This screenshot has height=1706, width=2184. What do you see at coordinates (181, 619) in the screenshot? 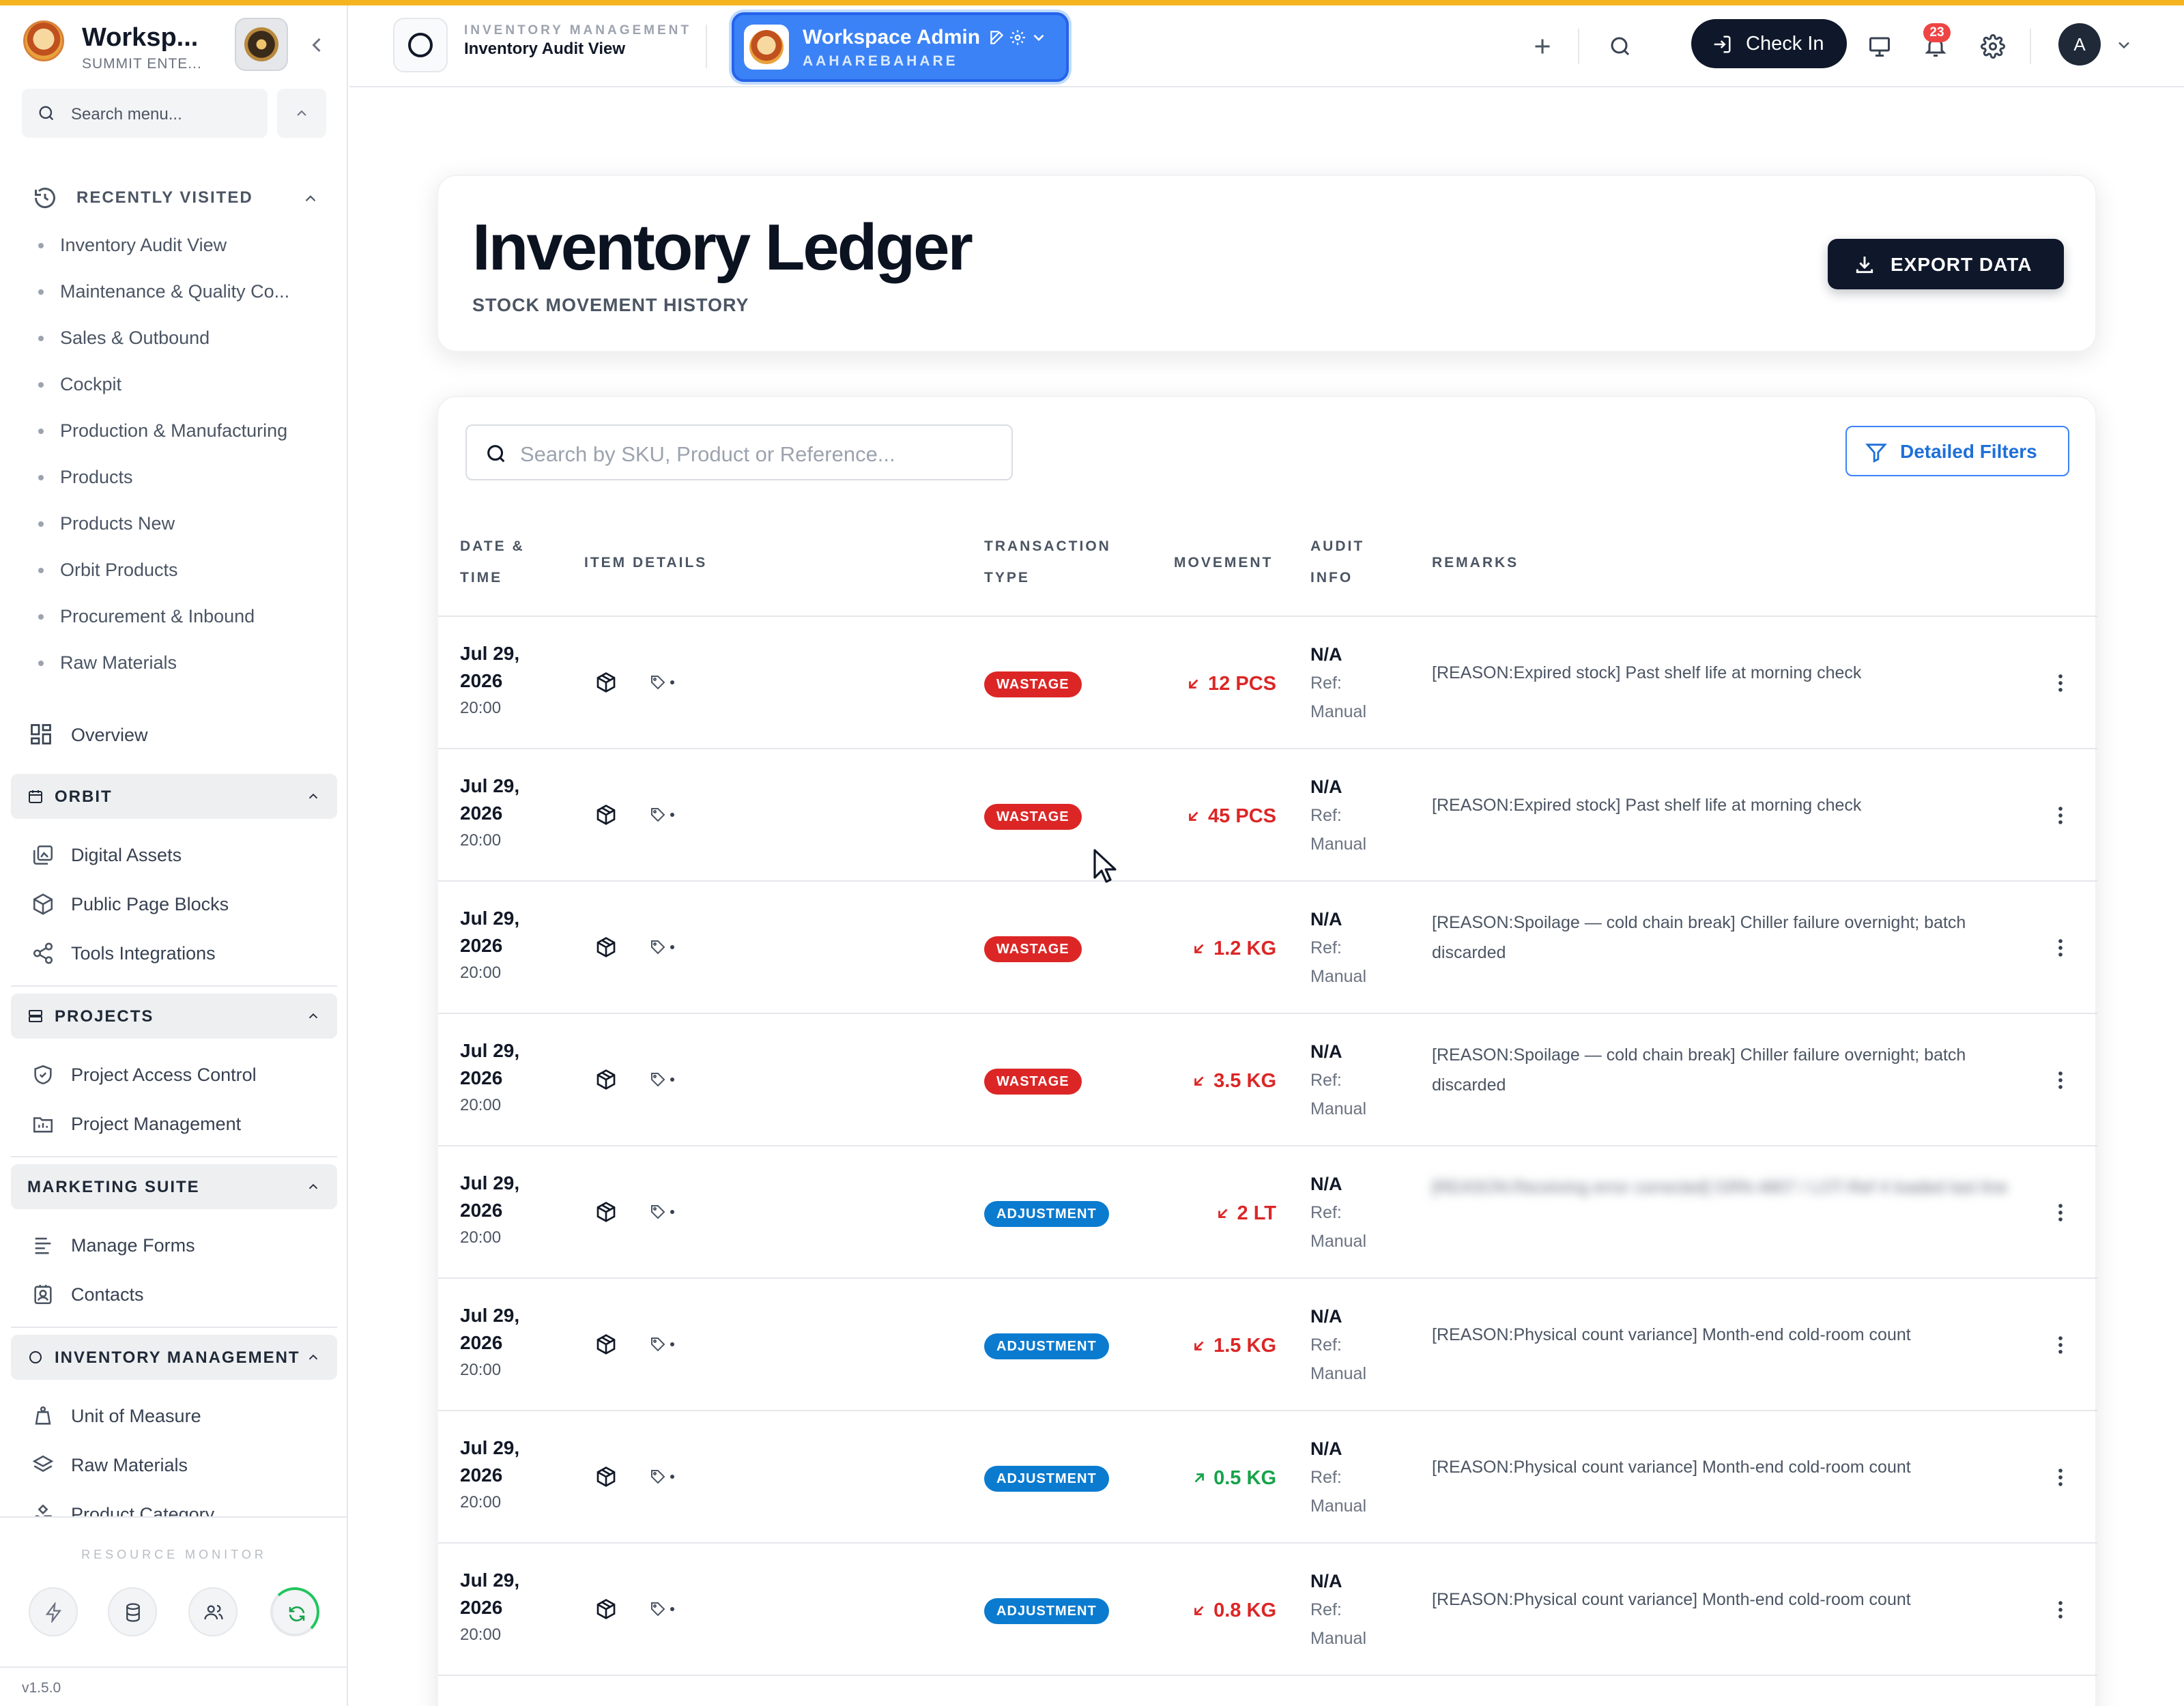
I see `recent-item: Procurement & Inbound` at bounding box center [181, 619].